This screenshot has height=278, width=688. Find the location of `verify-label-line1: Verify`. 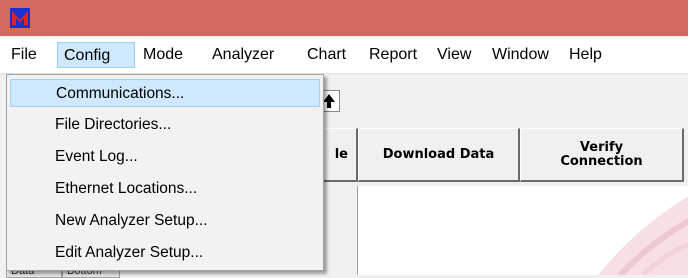

verify-label-line1: Verify is located at coordinates (601, 147).